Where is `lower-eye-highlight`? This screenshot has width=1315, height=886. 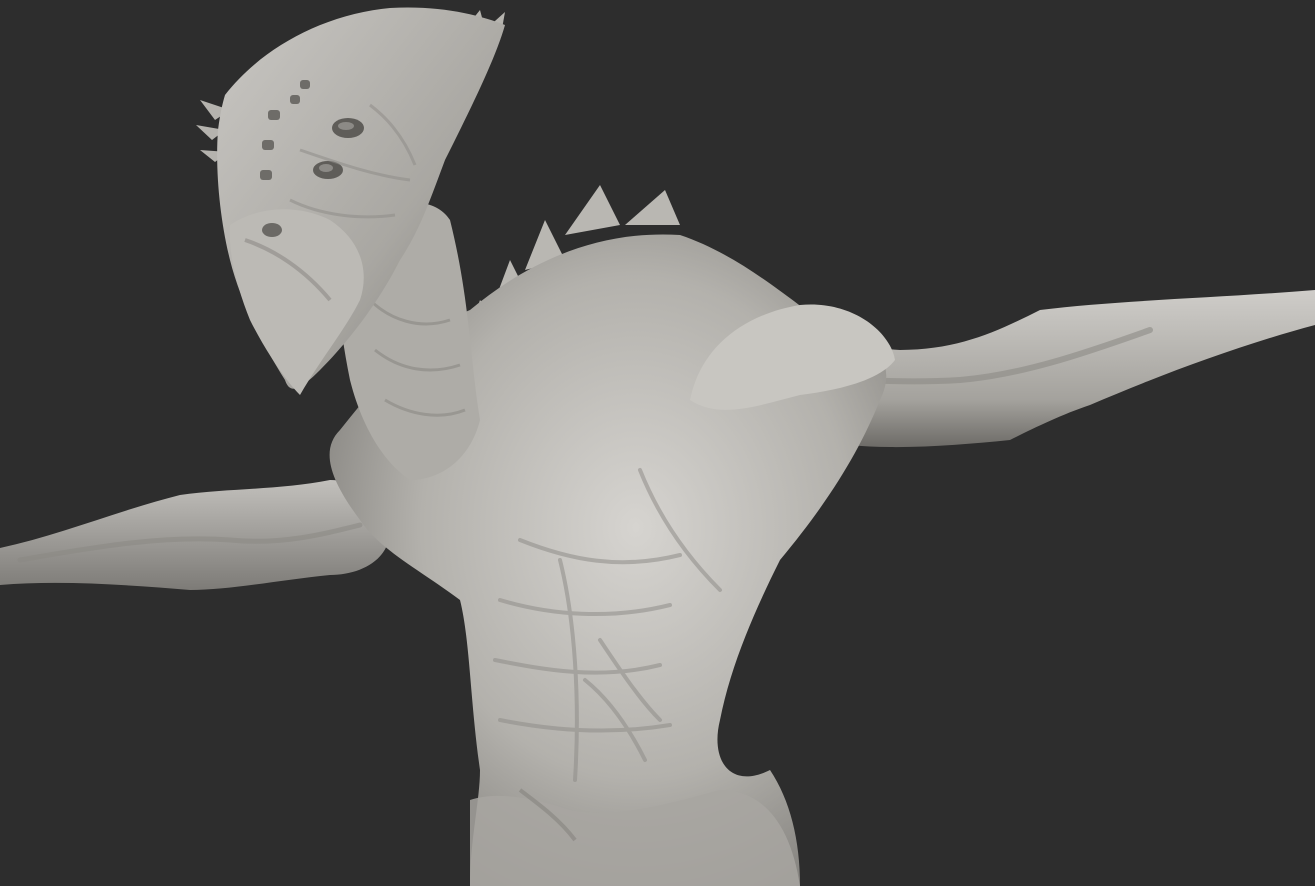 lower-eye-highlight is located at coordinates (326, 168).